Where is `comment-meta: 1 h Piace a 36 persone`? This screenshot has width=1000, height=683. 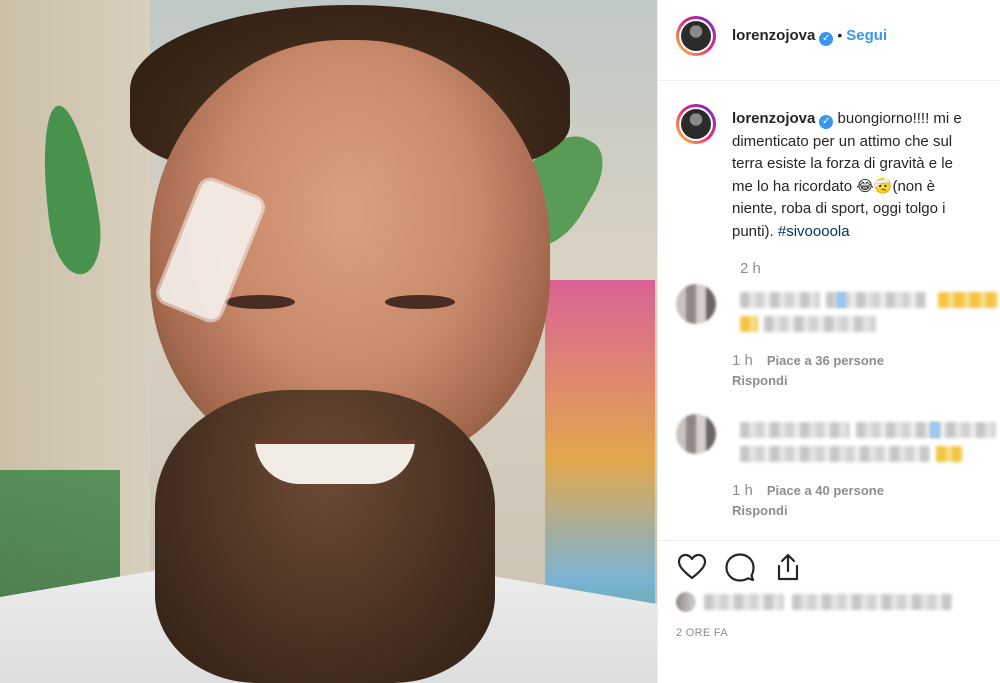
comment-meta: 1 h Piace a 36 persone is located at coordinates (808, 360).